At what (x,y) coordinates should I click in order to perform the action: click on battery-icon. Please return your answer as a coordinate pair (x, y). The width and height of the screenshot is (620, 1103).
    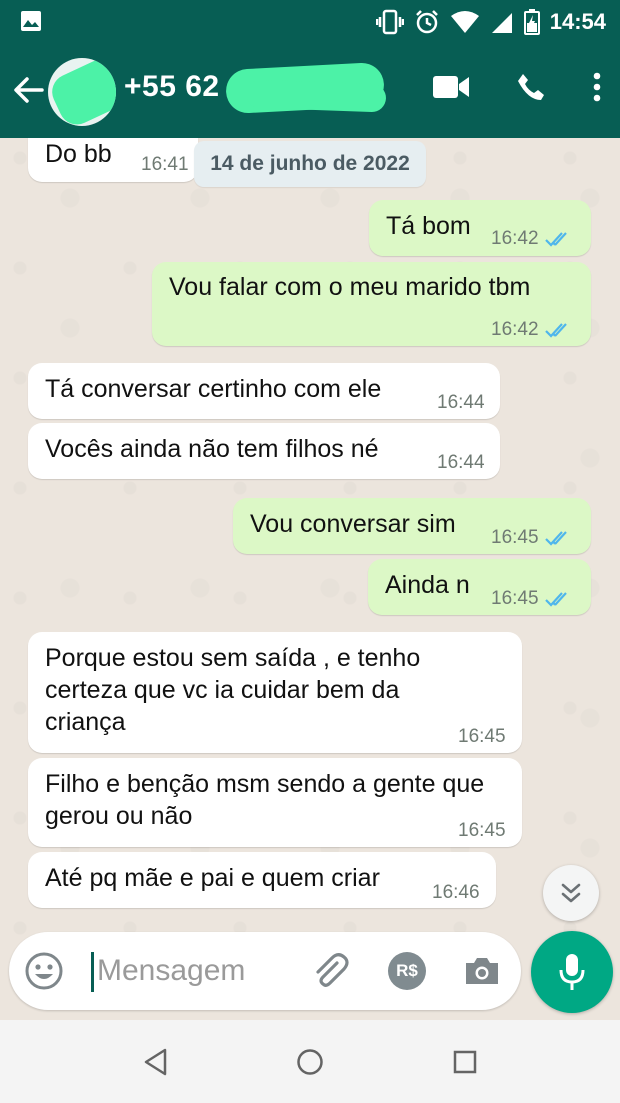
    Looking at the image, I should click on (531, 22).